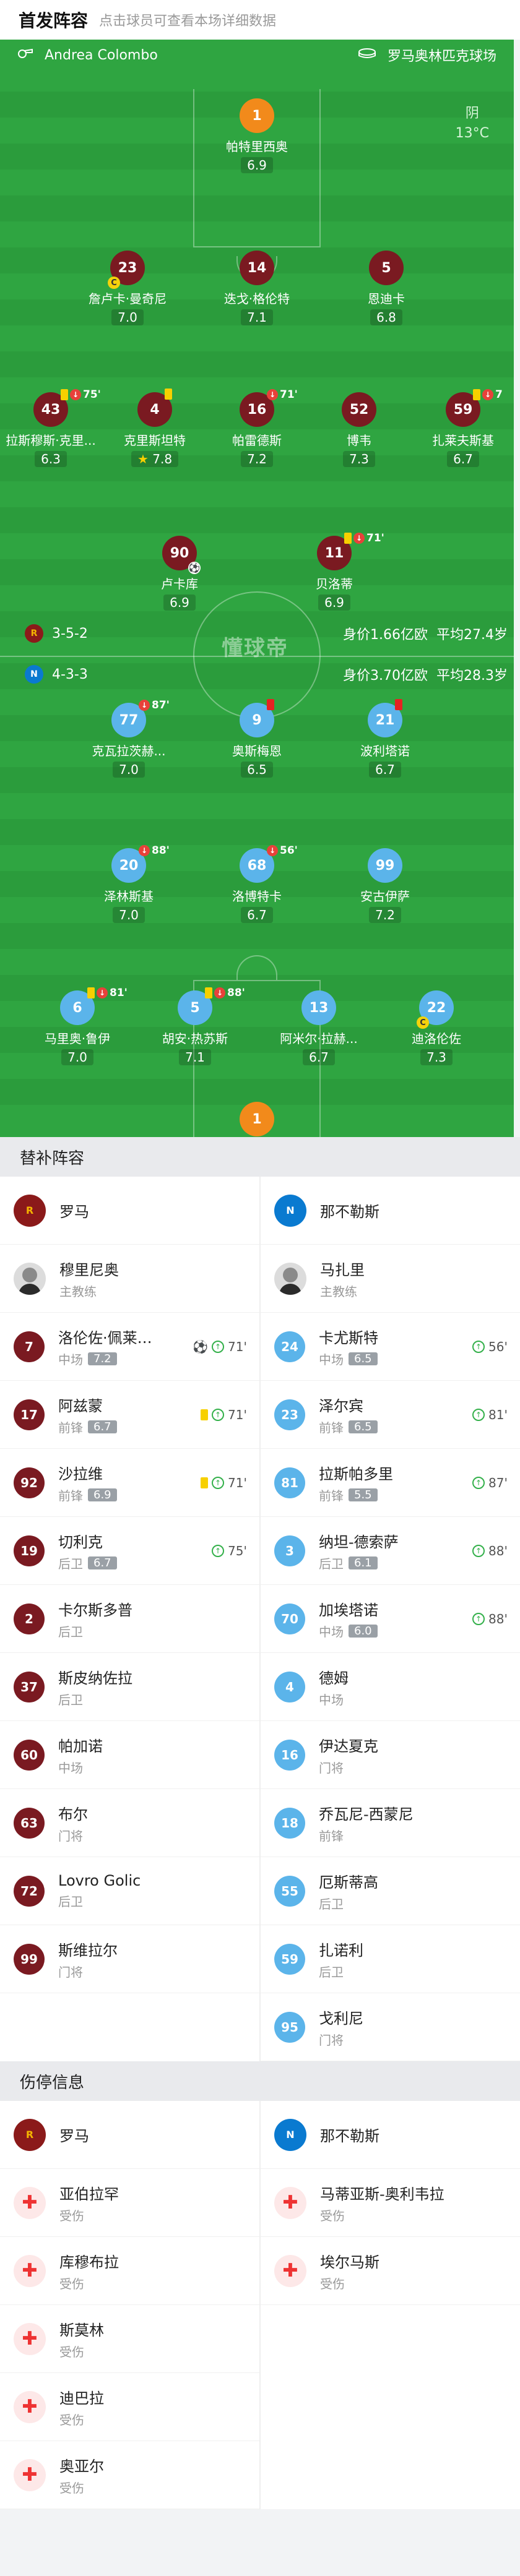 The image size is (520, 2576). Describe the element at coordinates (129, 1415) in the screenshot. I see `sub-player-row: 17 阿兹蒙 前锋 6.7 ↑ 71'` at that location.